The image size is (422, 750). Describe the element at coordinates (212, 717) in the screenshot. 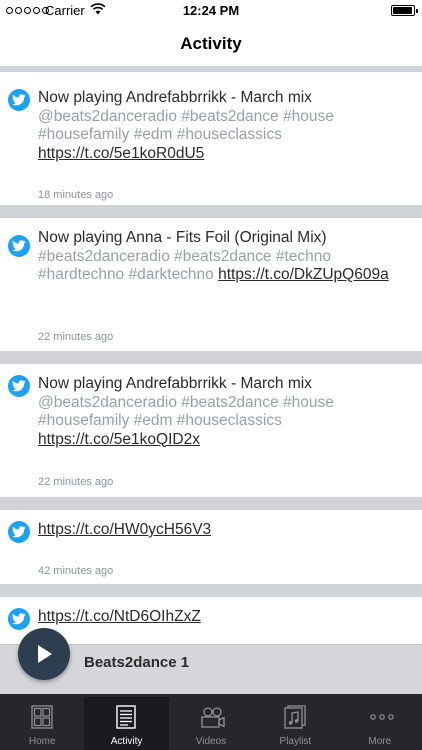

I see `videos-tape-icon` at that location.